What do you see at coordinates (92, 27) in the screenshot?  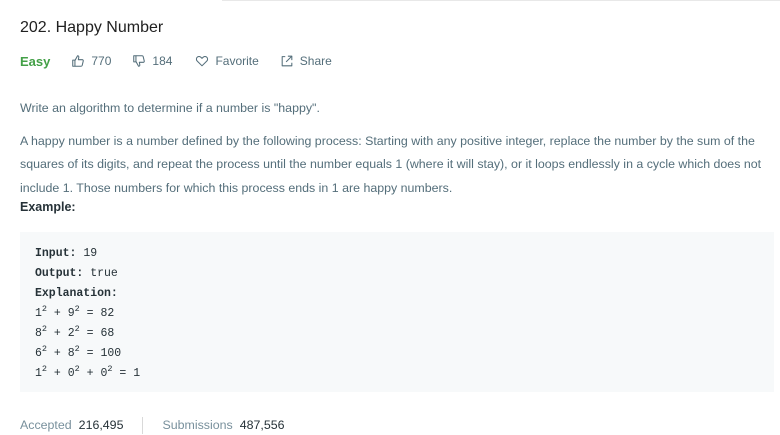 I see `problem-title: 202. Happy Number` at bounding box center [92, 27].